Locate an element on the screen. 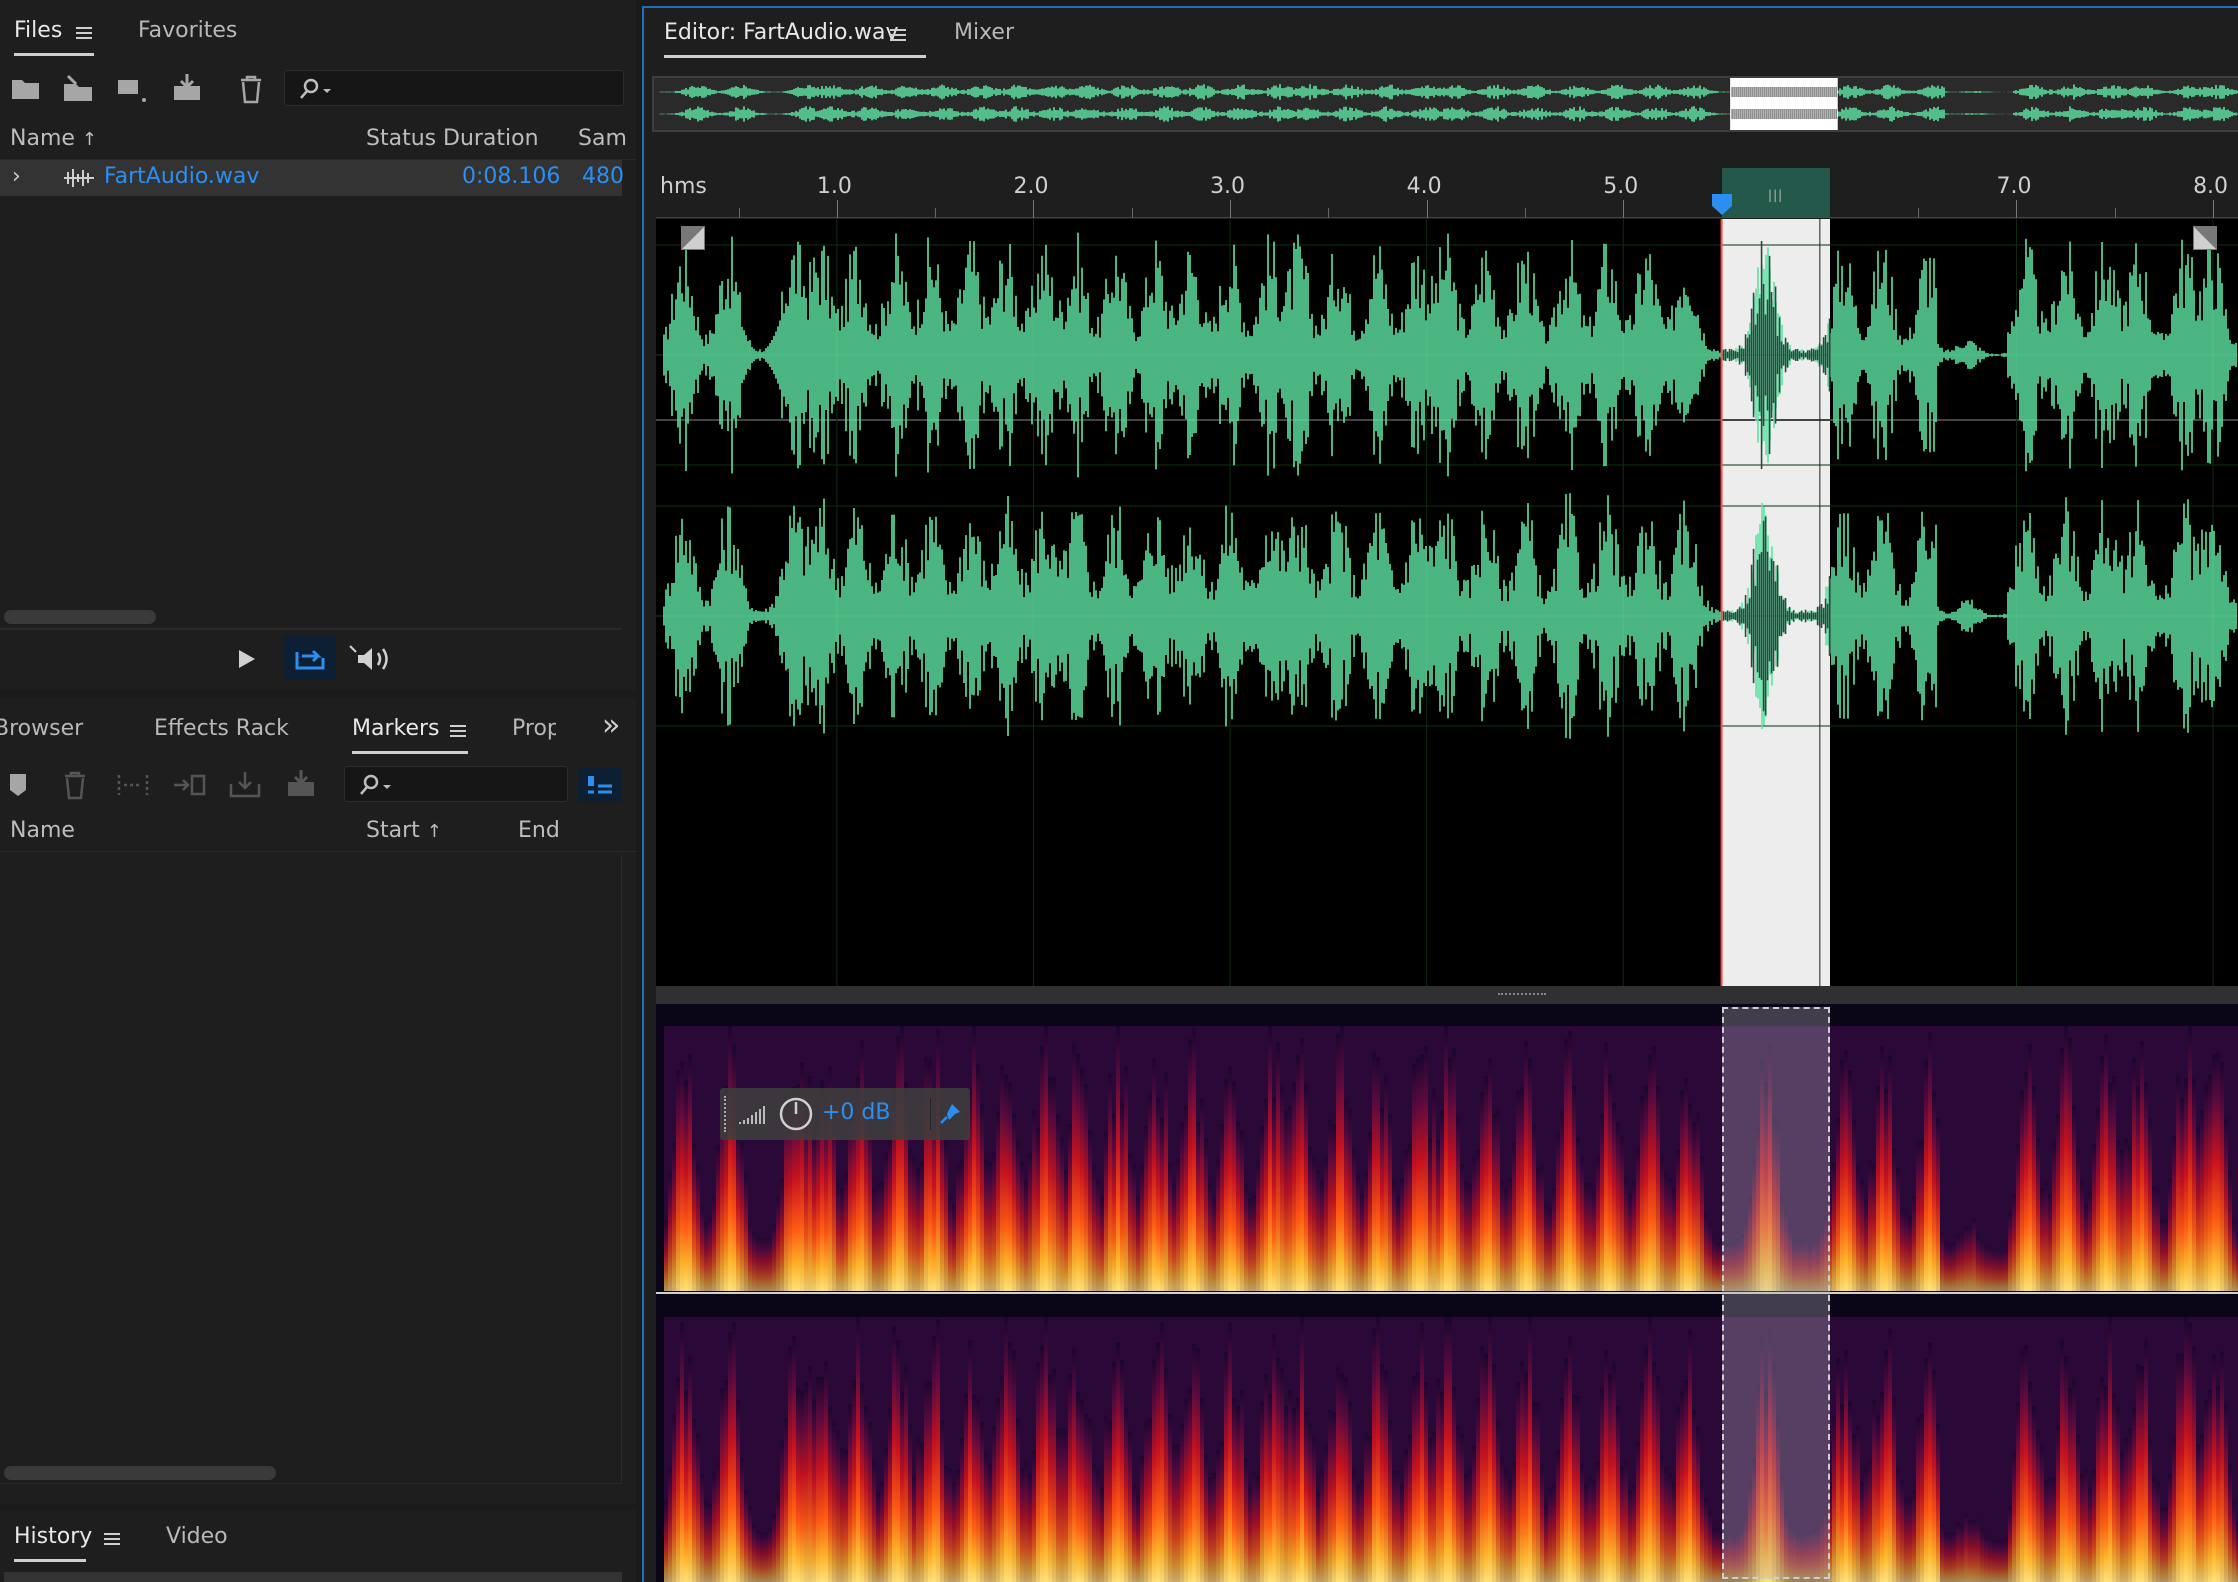 This screenshot has width=2238, height=1582. files-scrollbar is located at coordinates (80, 617).